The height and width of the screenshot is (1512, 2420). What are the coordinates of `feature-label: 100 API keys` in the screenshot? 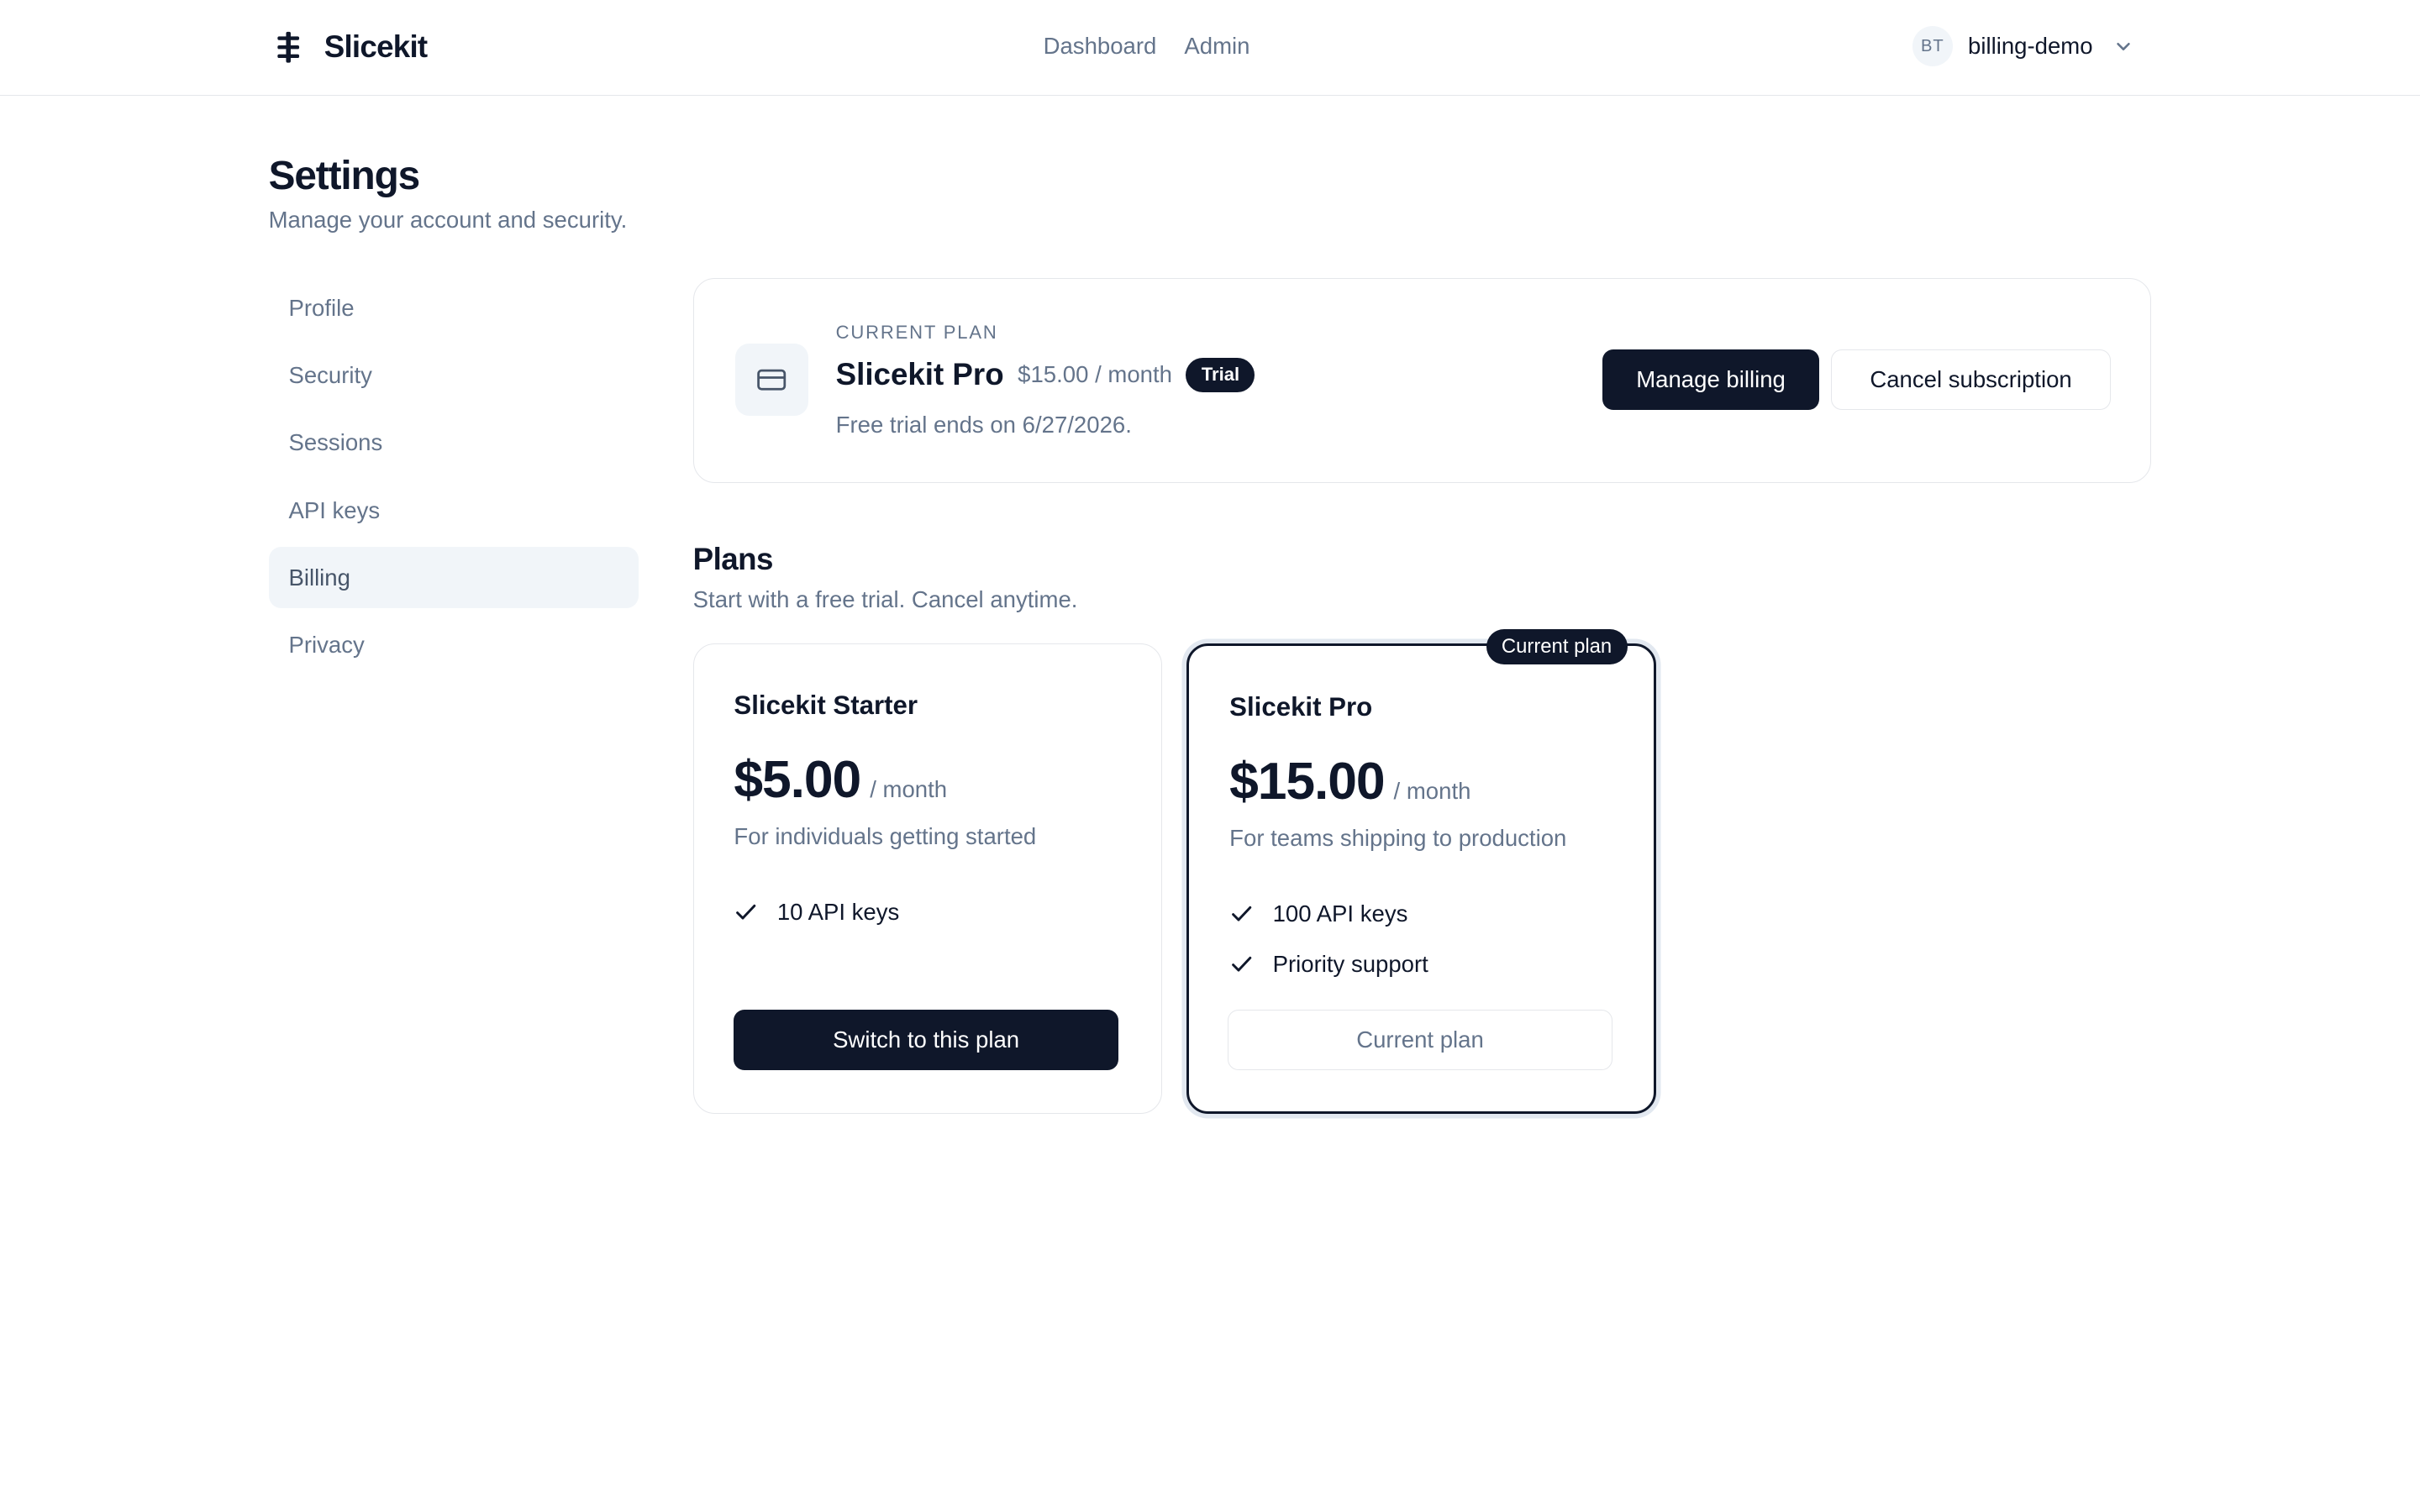 It's located at (1340, 913).